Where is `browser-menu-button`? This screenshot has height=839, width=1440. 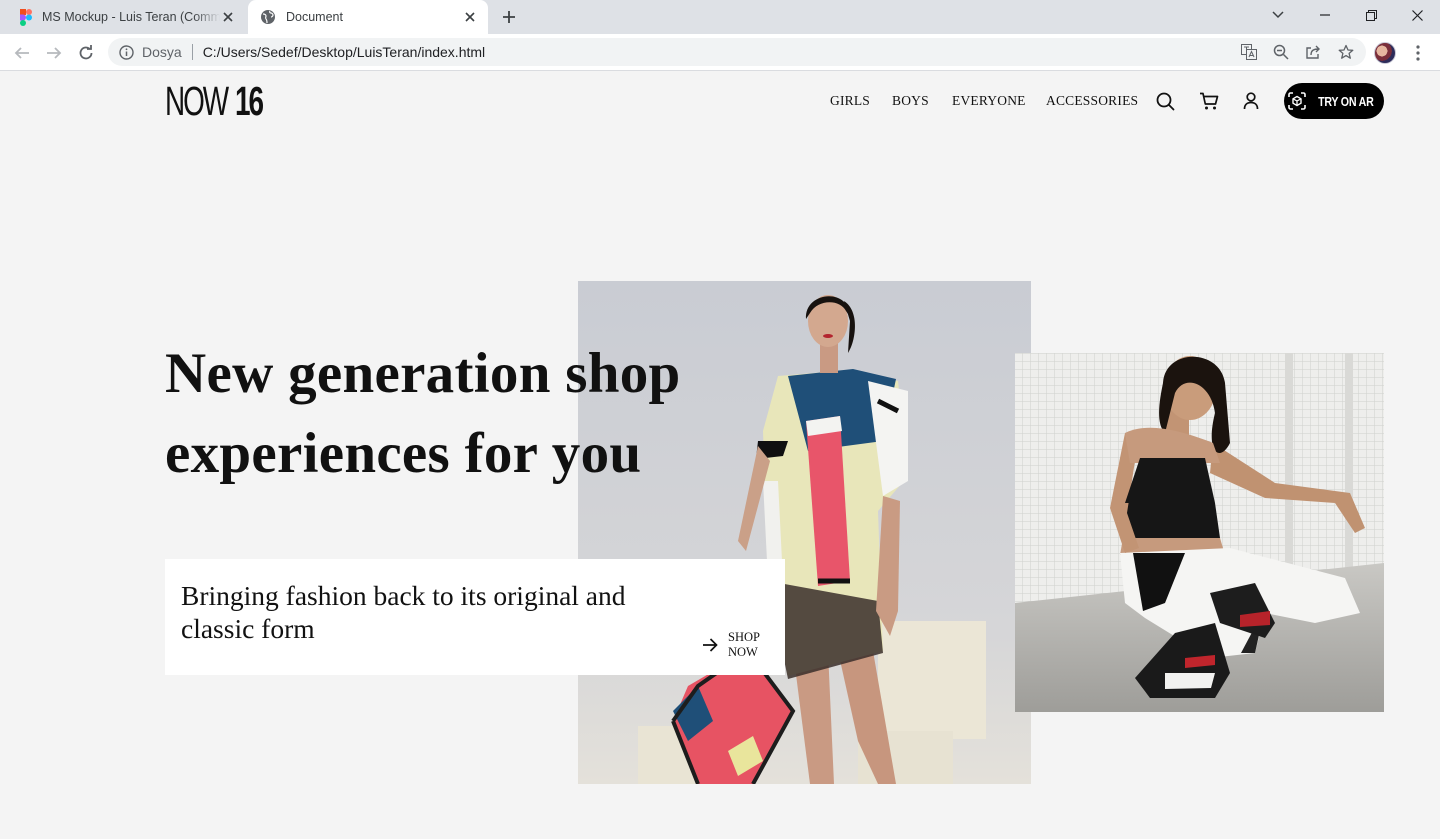 browser-menu-button is located at coordinates (1418, 53).